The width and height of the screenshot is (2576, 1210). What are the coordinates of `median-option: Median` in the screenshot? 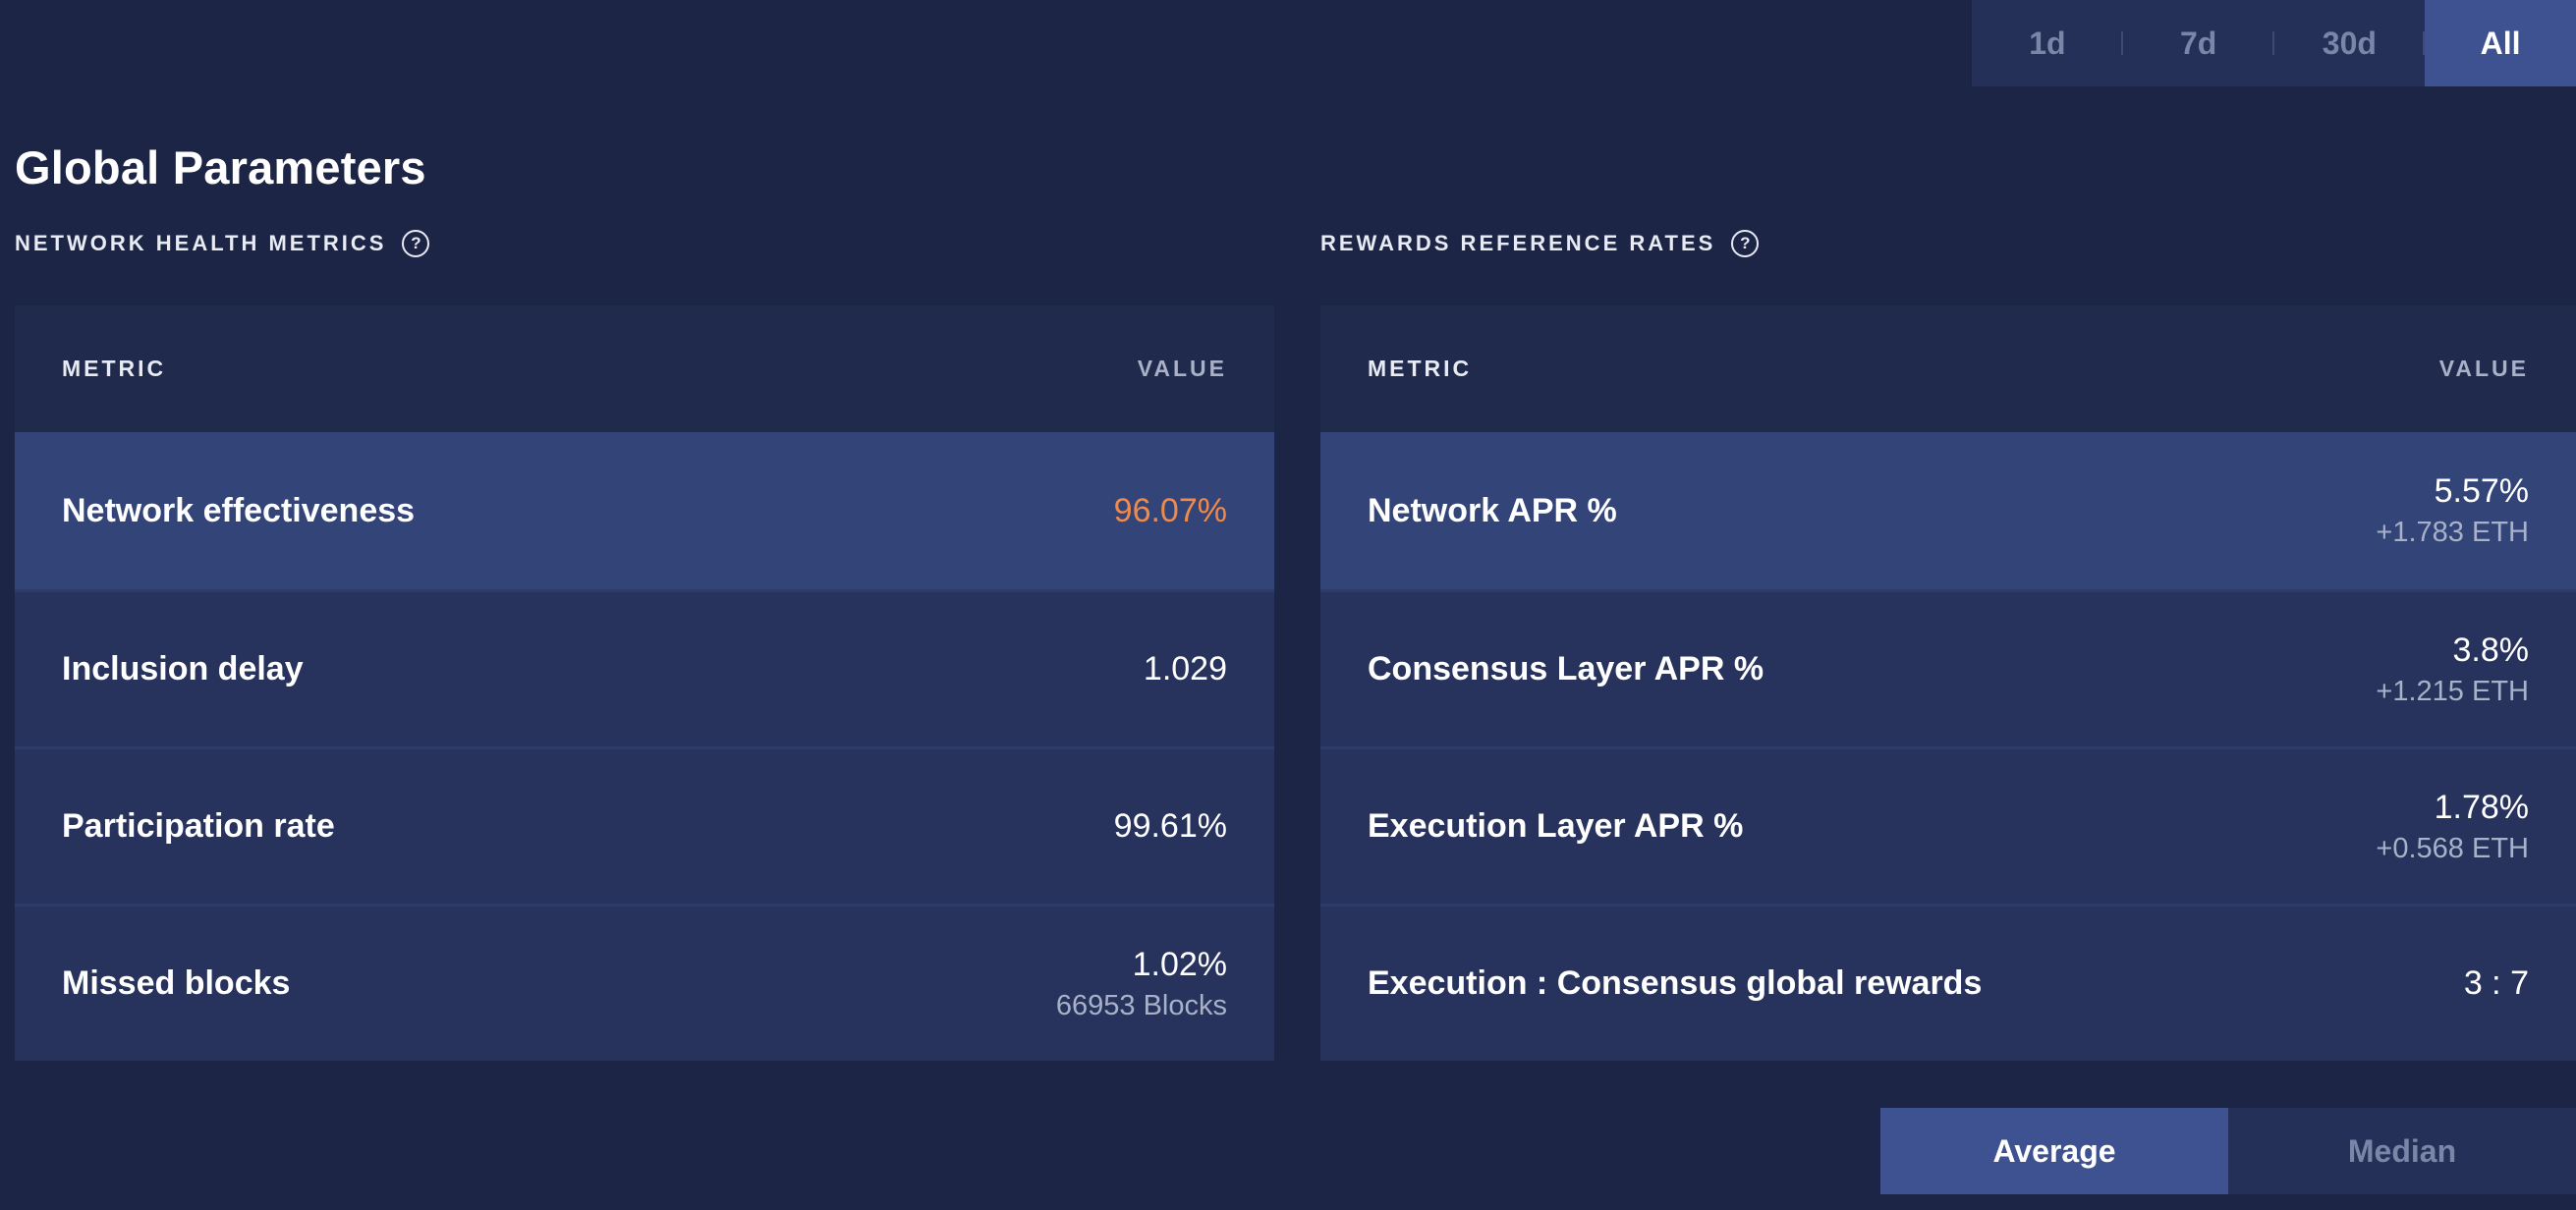 It's located at (2402, 1151).